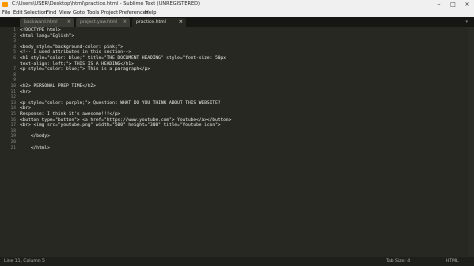 The width and height of the screenshot is (474, 266). I want to click on tab-practice: practice.html ×, so click(159, 22).